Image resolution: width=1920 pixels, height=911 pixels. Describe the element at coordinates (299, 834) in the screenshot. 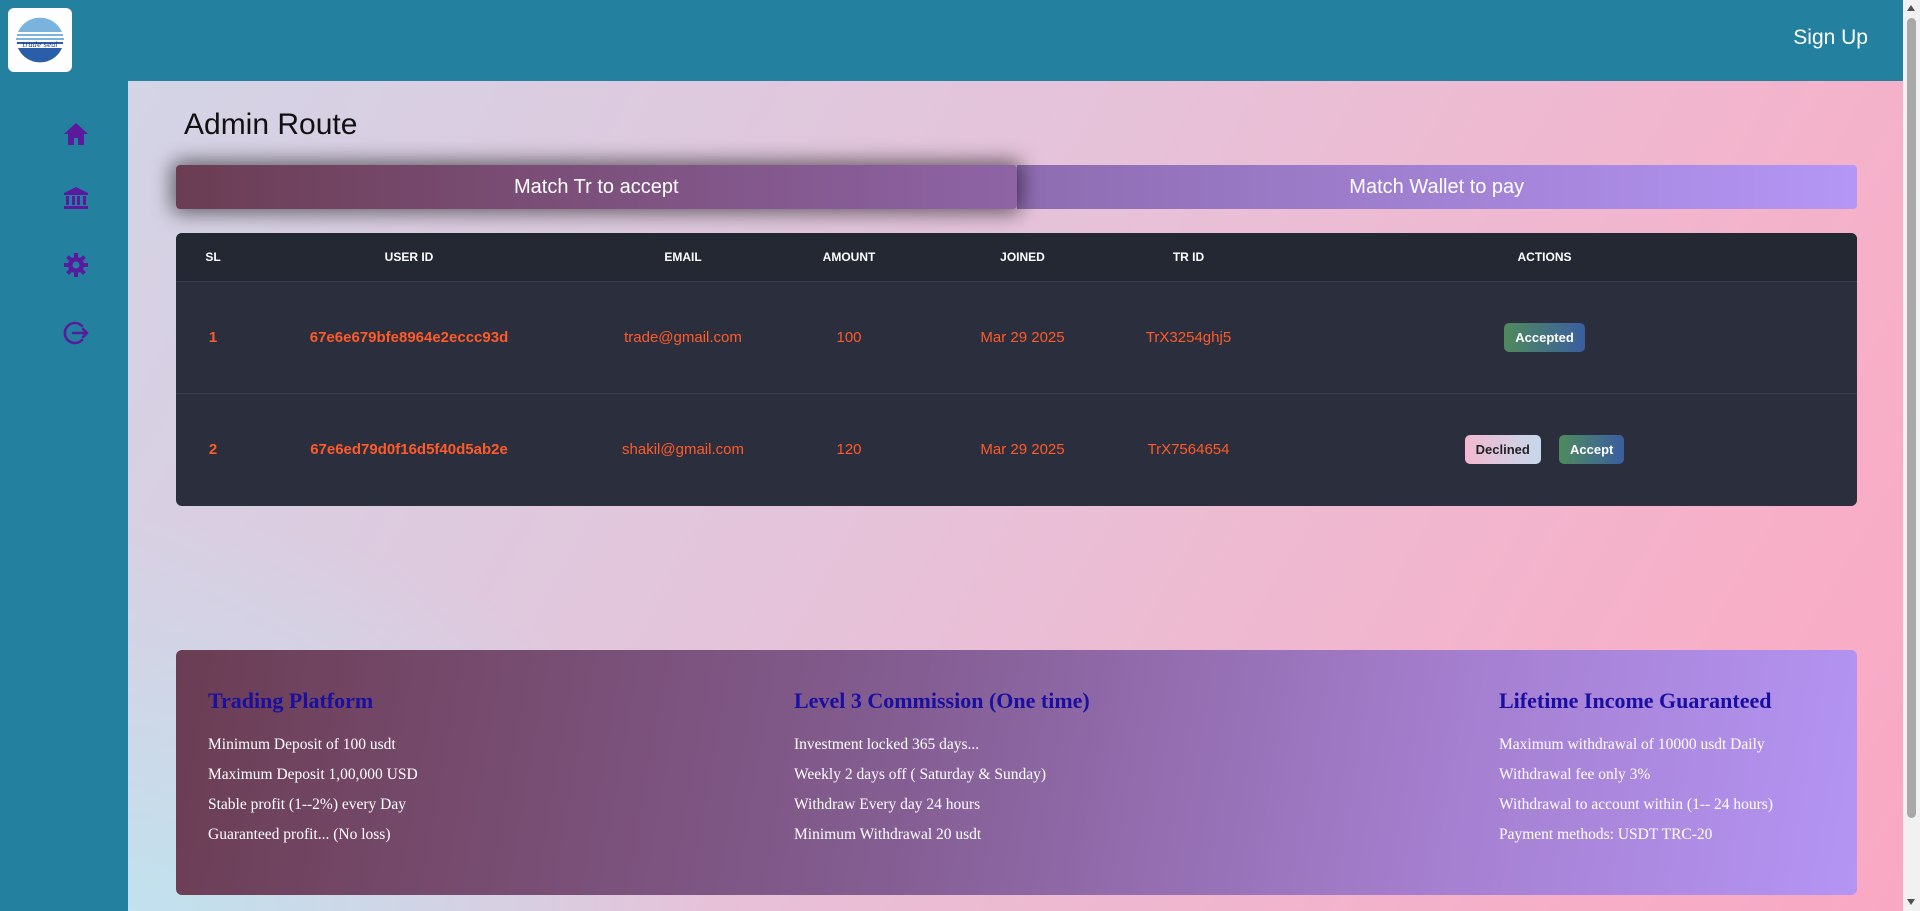

I see `footer-line: Guaranteed profit... (No loss)` at that location.